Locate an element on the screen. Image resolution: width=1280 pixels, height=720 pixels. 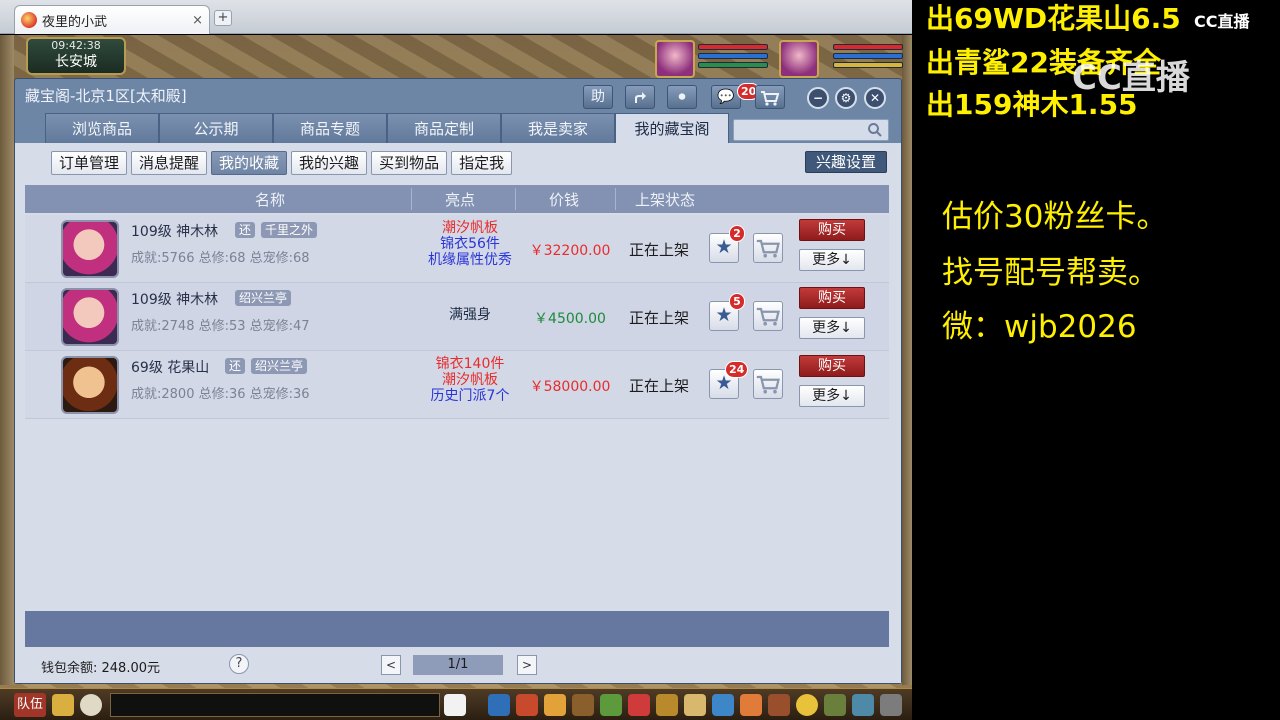
team-button: 队伍 is located at coordinates (30, 705).